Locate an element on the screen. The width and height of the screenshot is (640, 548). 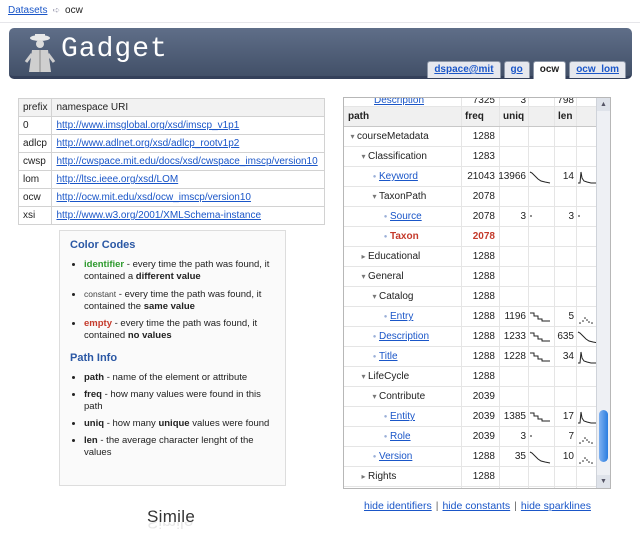
len-cell: 5 is located at coordinates (565, 316).